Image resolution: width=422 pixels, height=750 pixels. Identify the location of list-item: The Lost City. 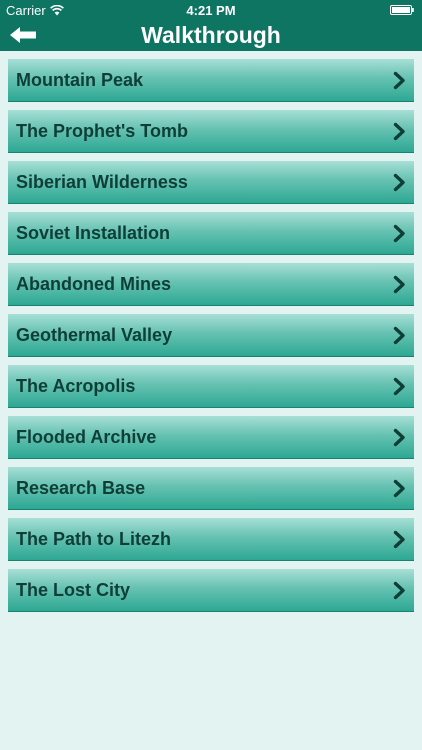
(211, 590).